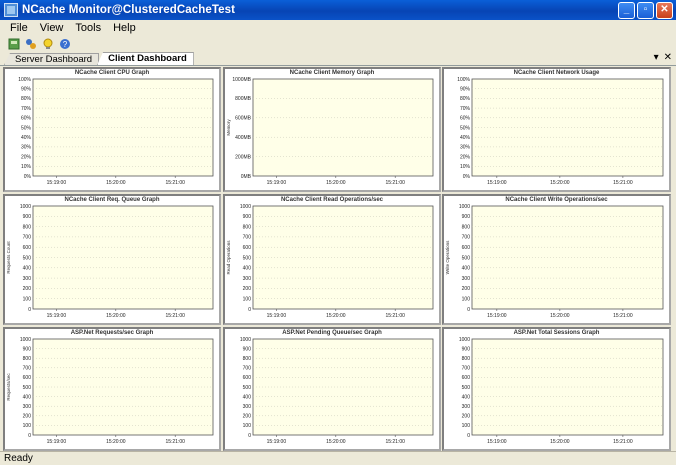 This screenshot has width=676, height=465. What do you see at coordinates (11, 10) in the screenshot?
I see `app-icon` at bounding box center [11, 10].